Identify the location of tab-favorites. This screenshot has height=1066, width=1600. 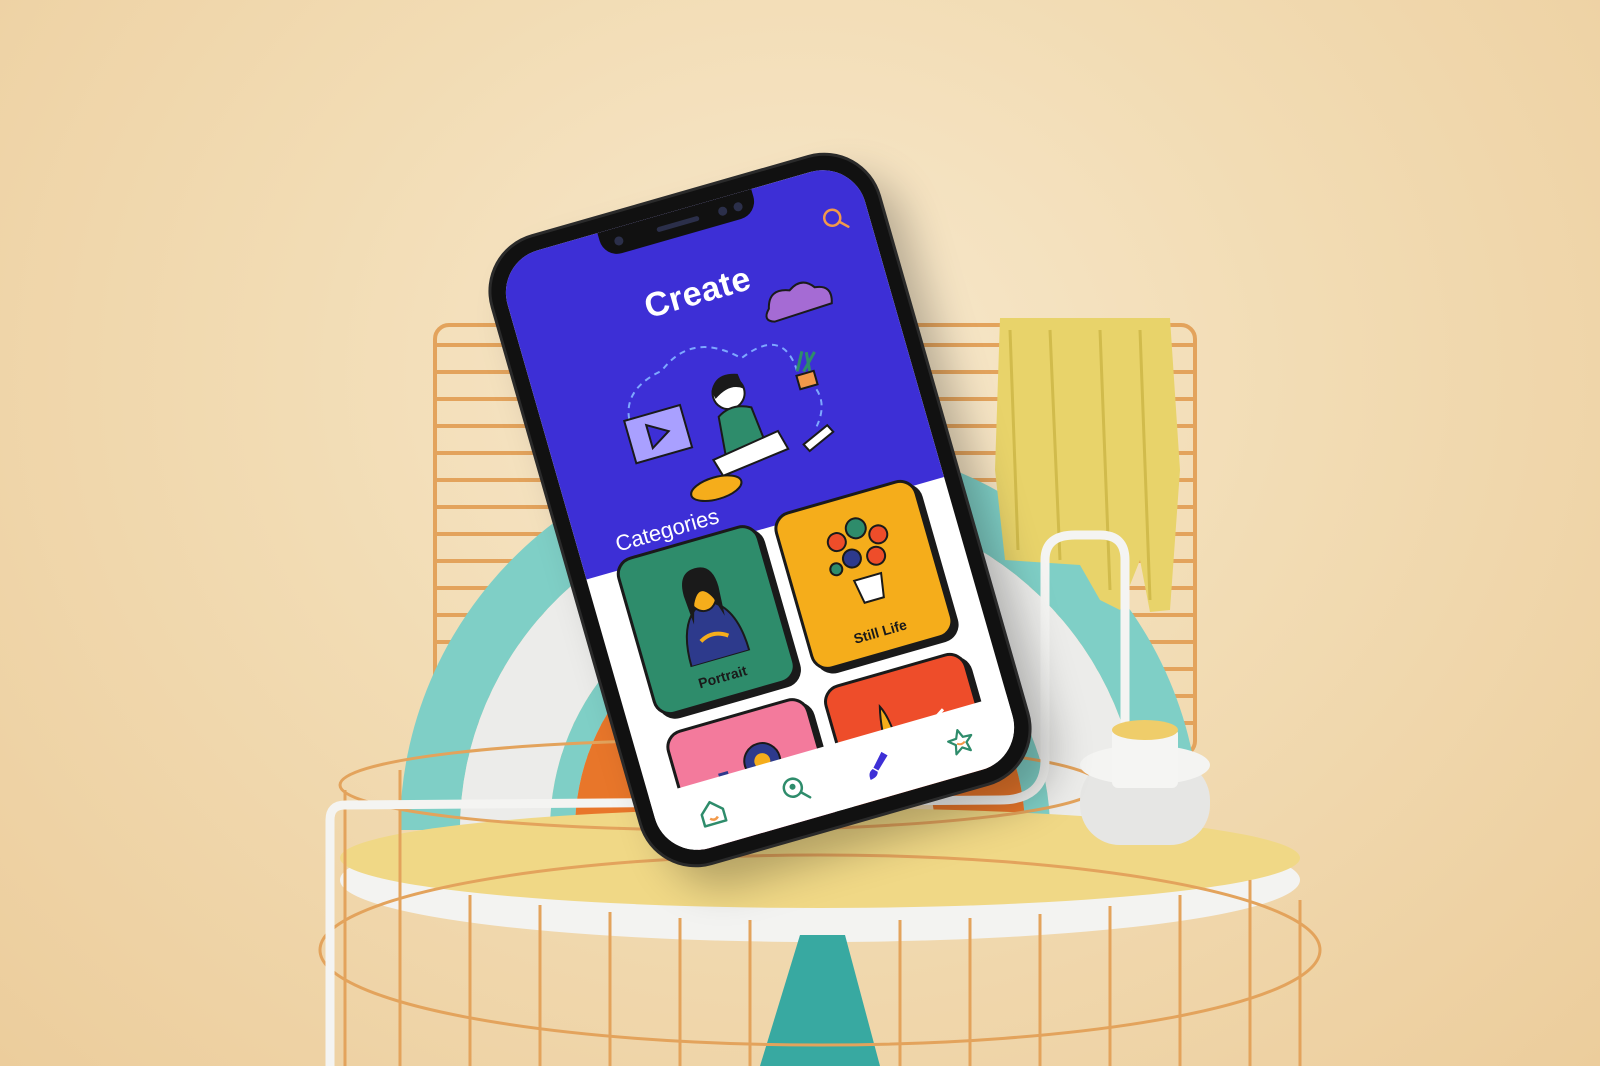
(960, 741).